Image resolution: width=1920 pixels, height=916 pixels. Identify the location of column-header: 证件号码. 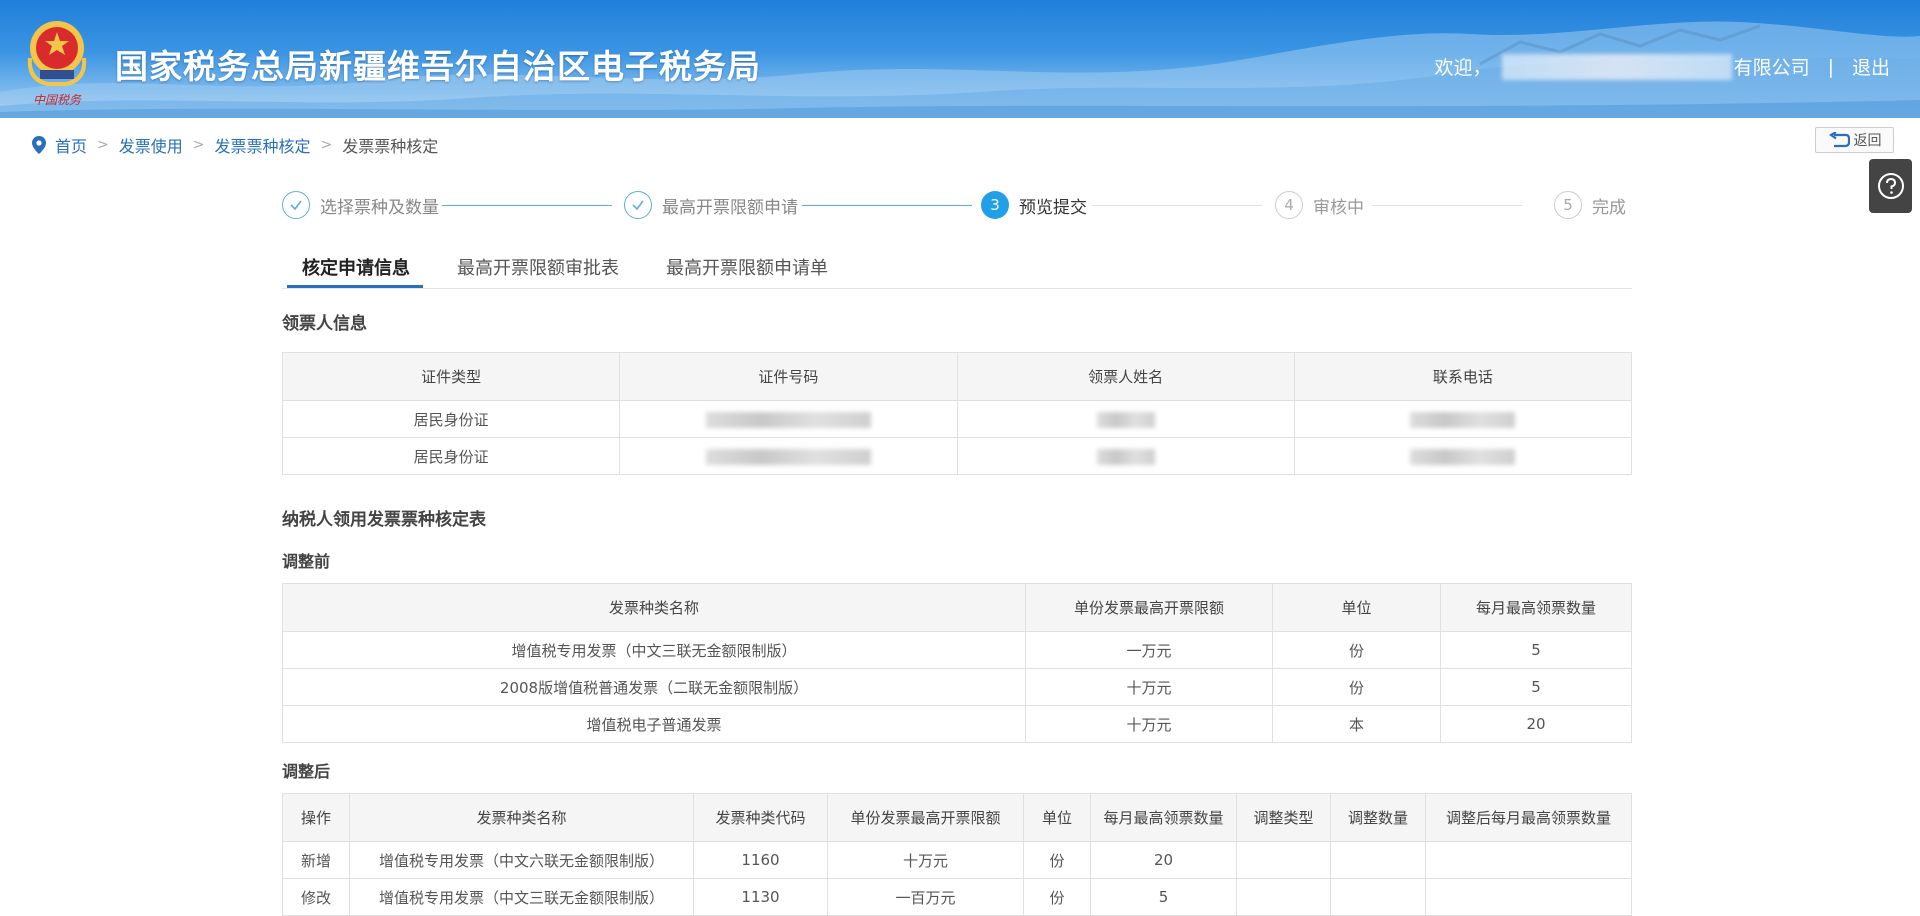
(788, 376).